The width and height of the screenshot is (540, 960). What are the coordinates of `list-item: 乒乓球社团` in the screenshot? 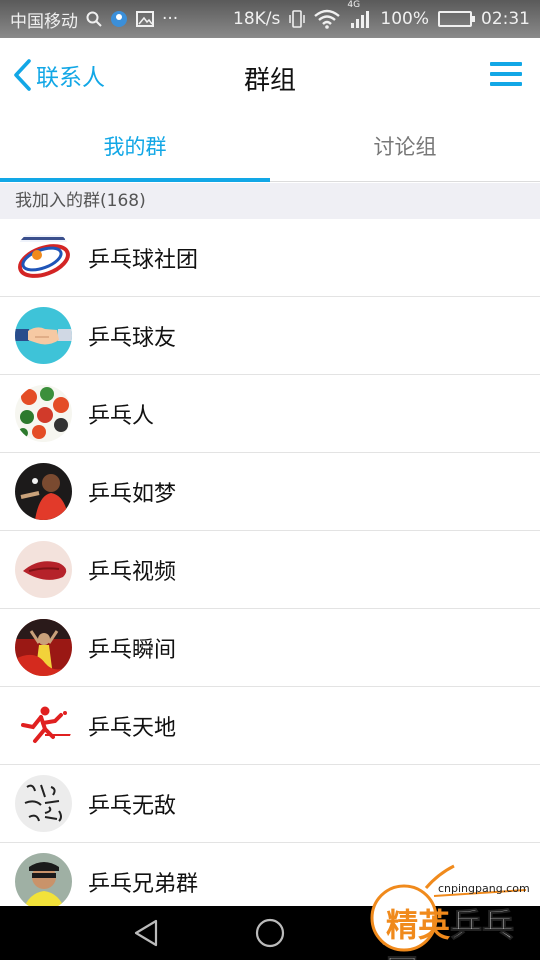 It's located at (270, 258).